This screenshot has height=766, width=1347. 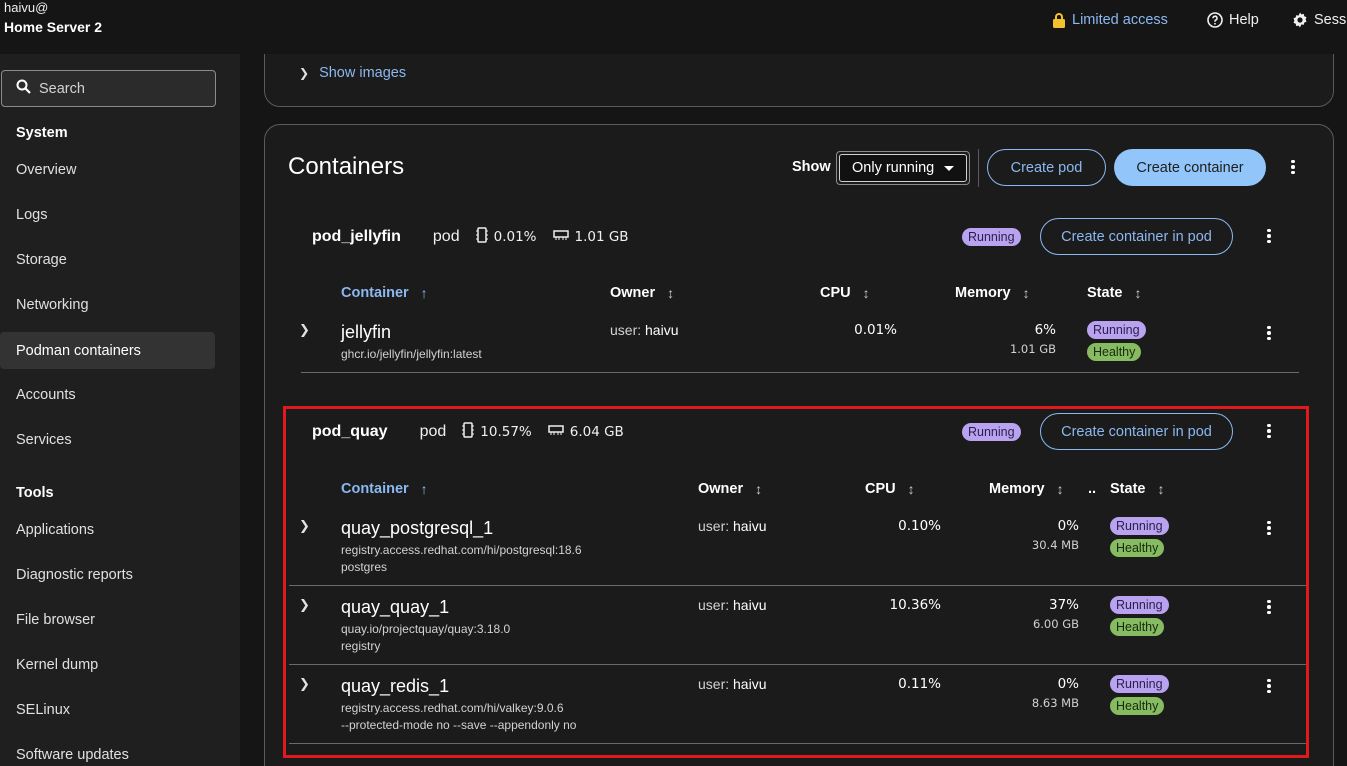 I want to click on create-container-button: Create container, so click(x=1190, y=167).